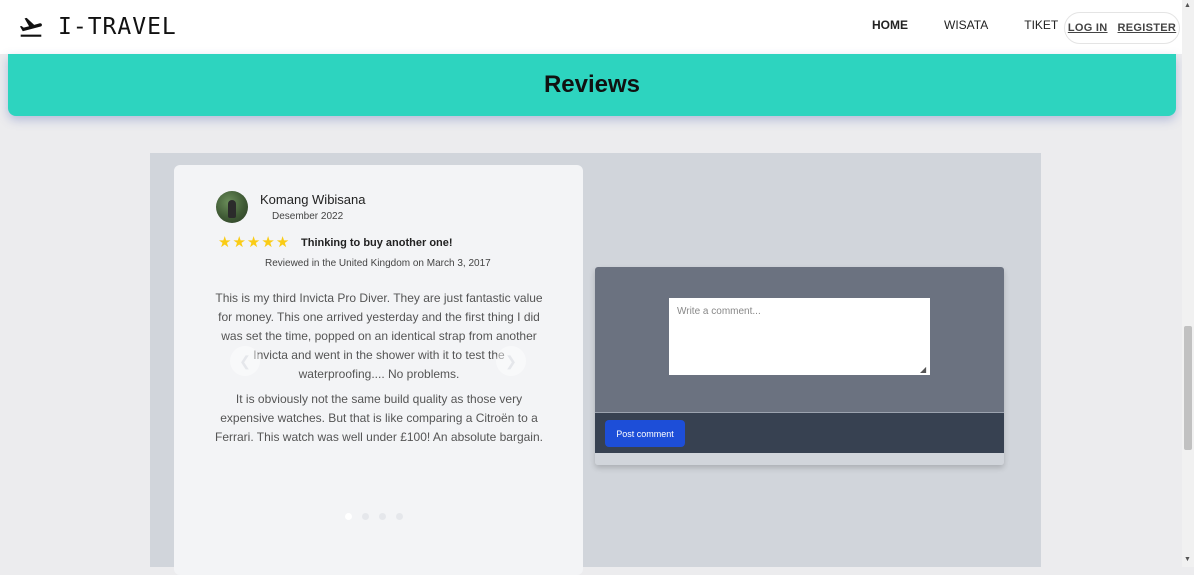 This screenshot has width=1194, height=575. I want to click on scroll-up-icon: ▲, so click(1187, 5).